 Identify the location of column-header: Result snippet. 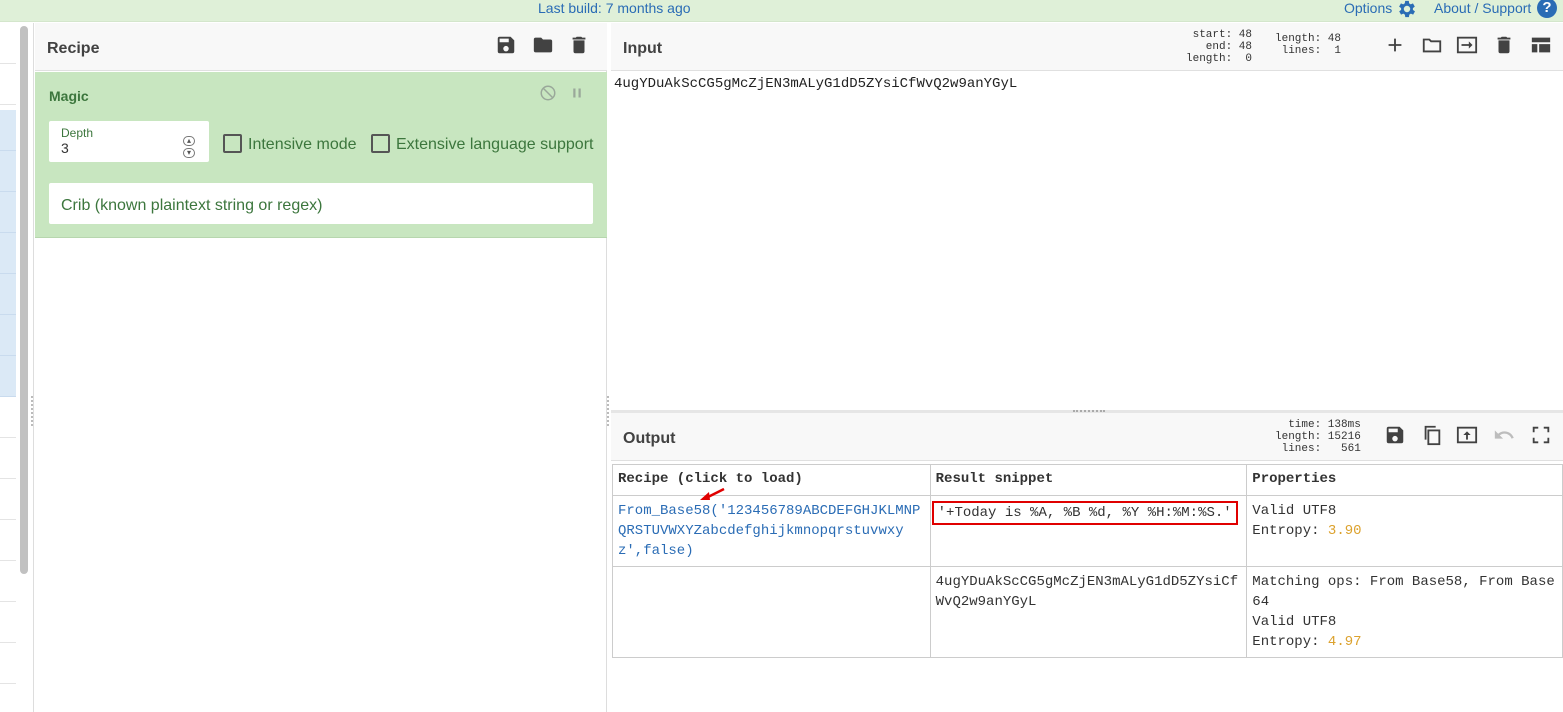
(1088, 480).